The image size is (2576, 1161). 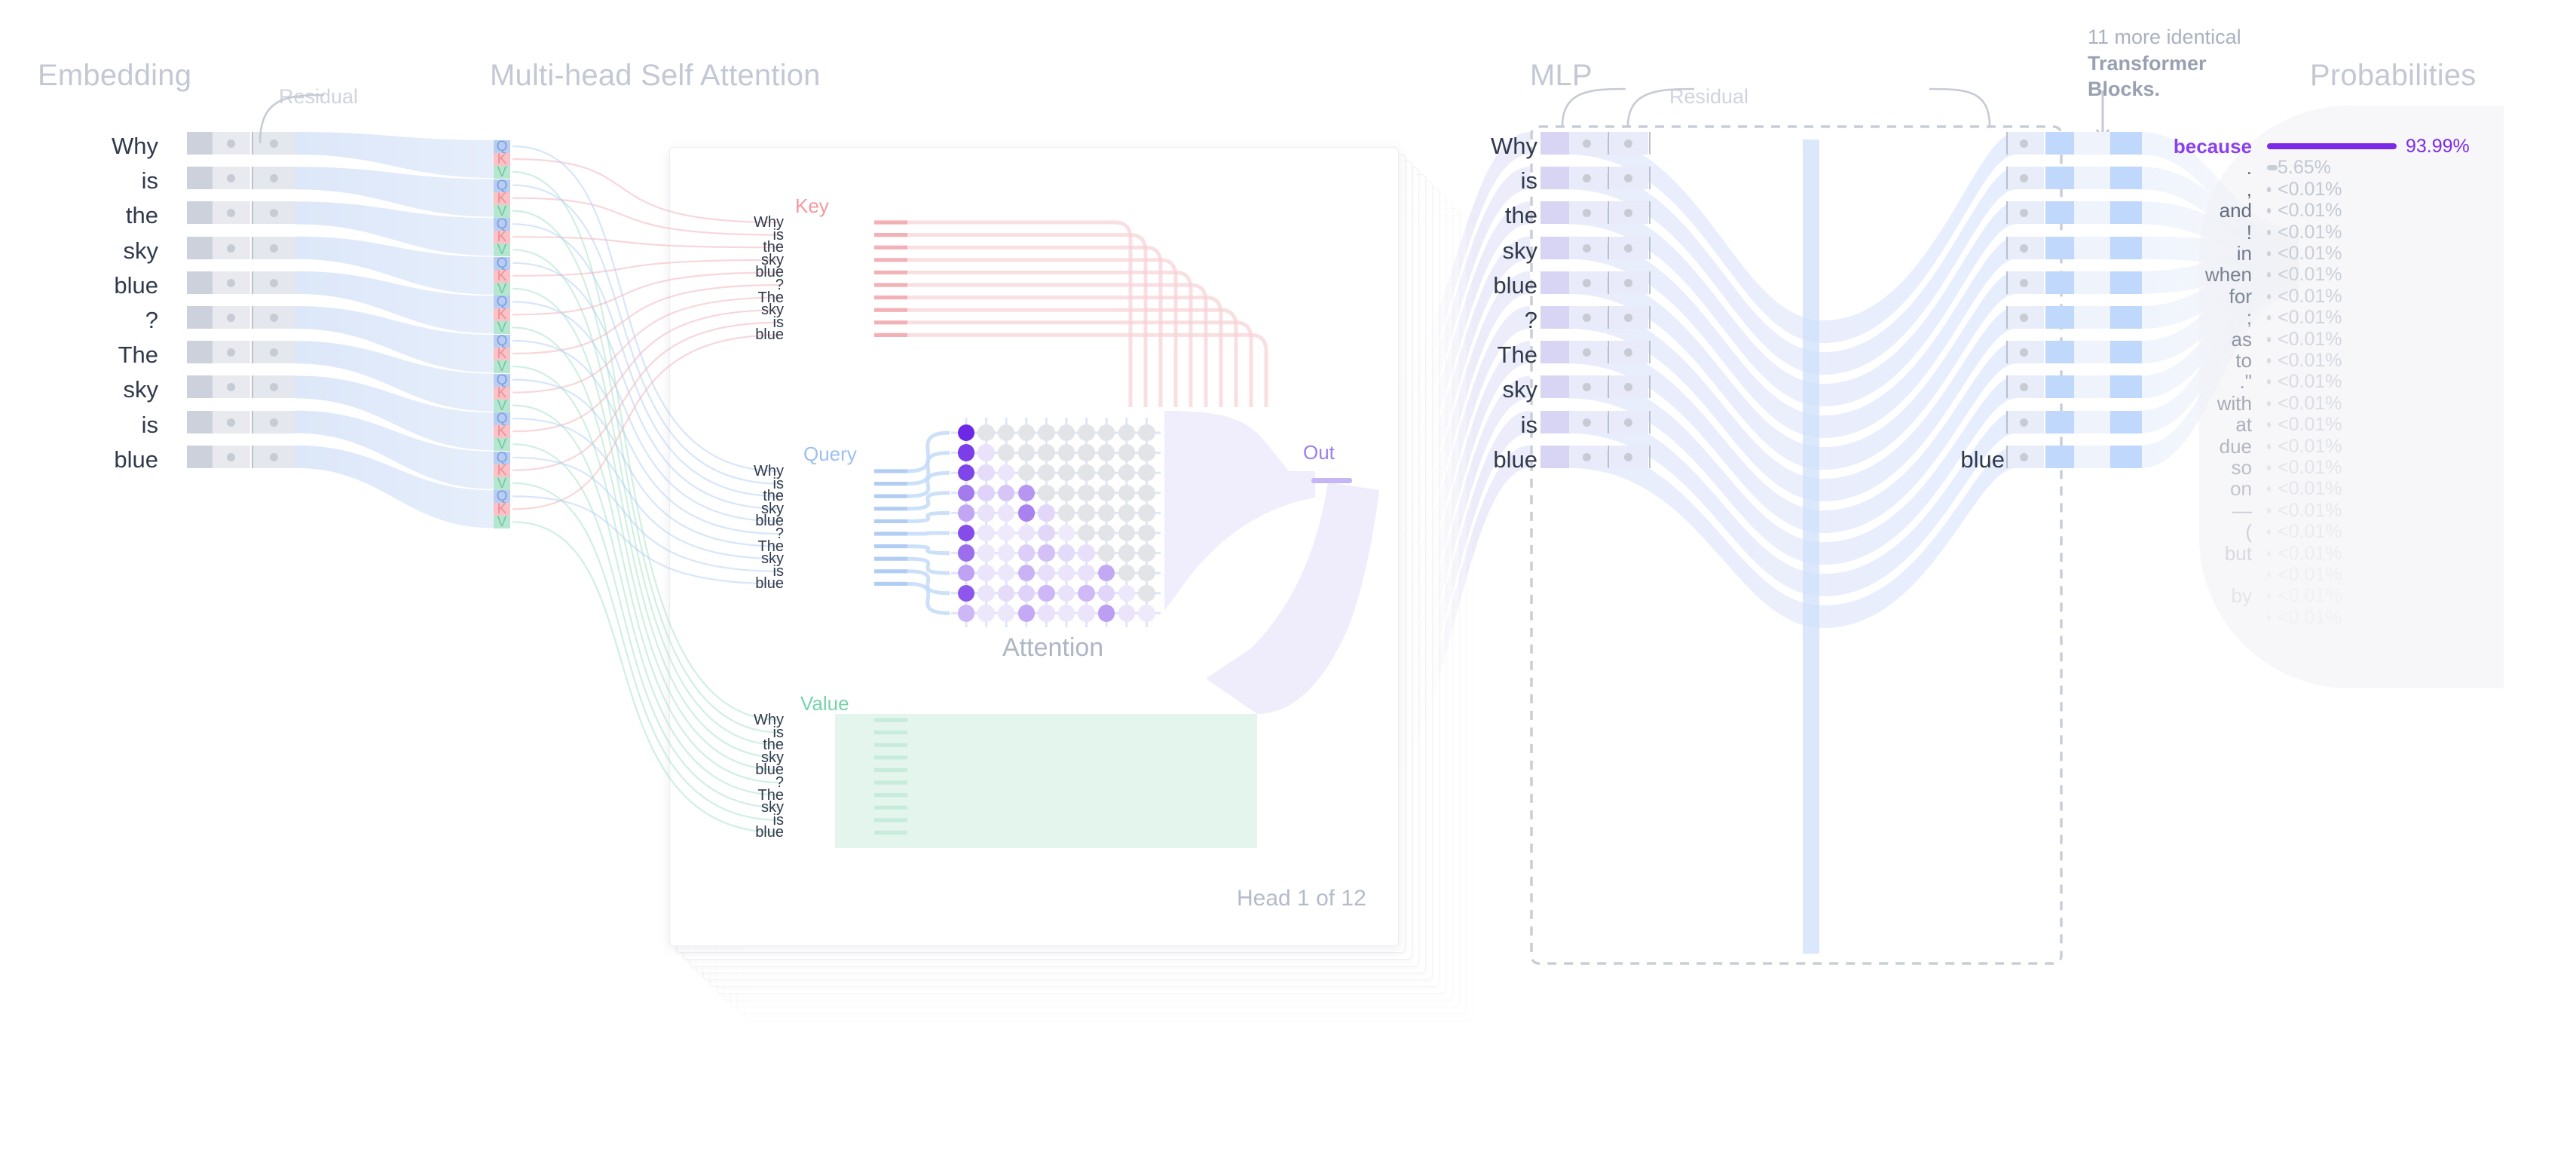 What do you see at coordinates (2381, 253) in the screenshot?
I see `probability-row: in <0.01%` at bounding box center [2381, 253].